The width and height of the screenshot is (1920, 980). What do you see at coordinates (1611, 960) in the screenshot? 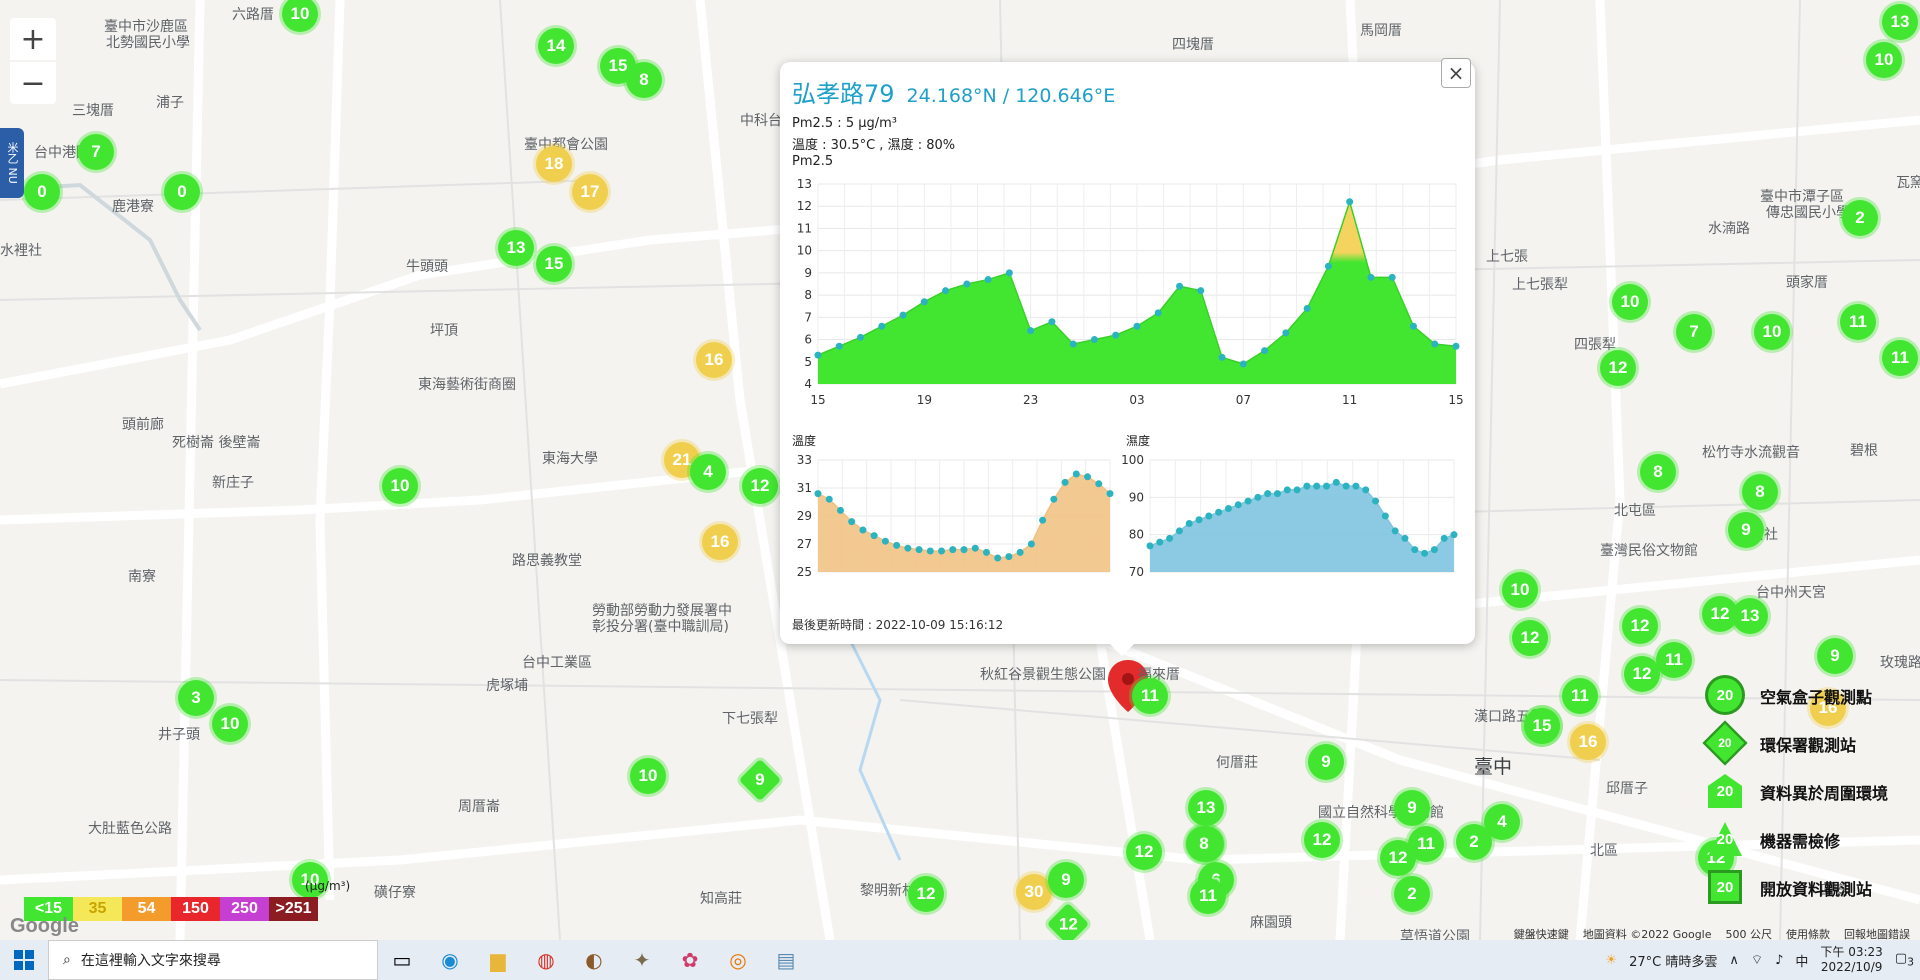
I see `weather-icon: ☀` at bounding box center [1611, 960].